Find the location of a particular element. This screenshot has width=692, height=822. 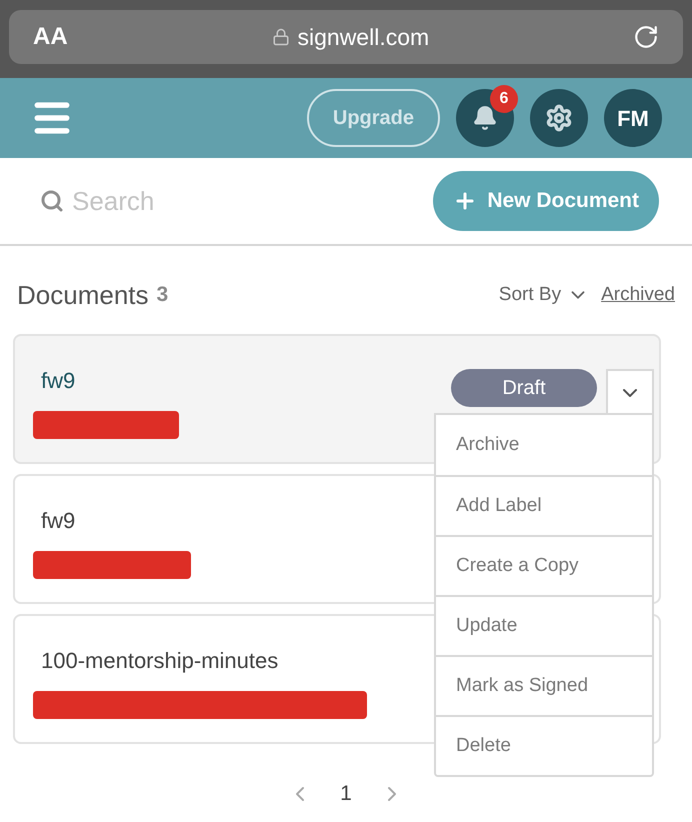

lock-icon is located at coordinates (281, 37).